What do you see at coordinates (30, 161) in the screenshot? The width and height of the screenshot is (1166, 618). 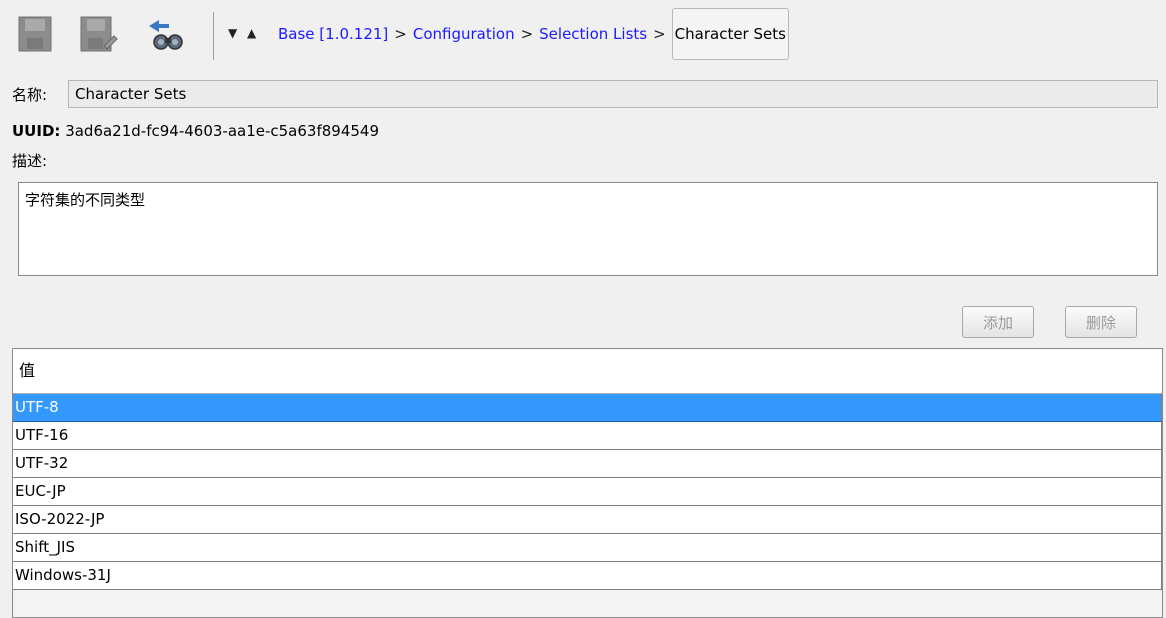 I see `description-label: 描述:` at bounding box center [30, 161].